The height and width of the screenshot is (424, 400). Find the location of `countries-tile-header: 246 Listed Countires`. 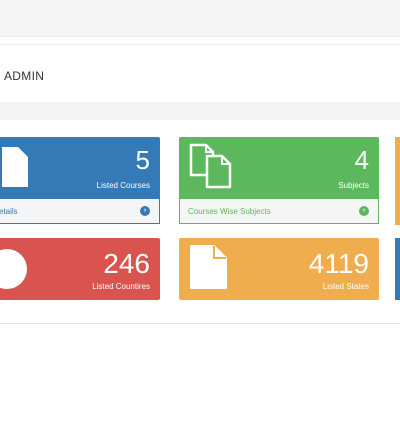

countries-tile-header: 246 Listed Countires is located at coordinates (80, 269).